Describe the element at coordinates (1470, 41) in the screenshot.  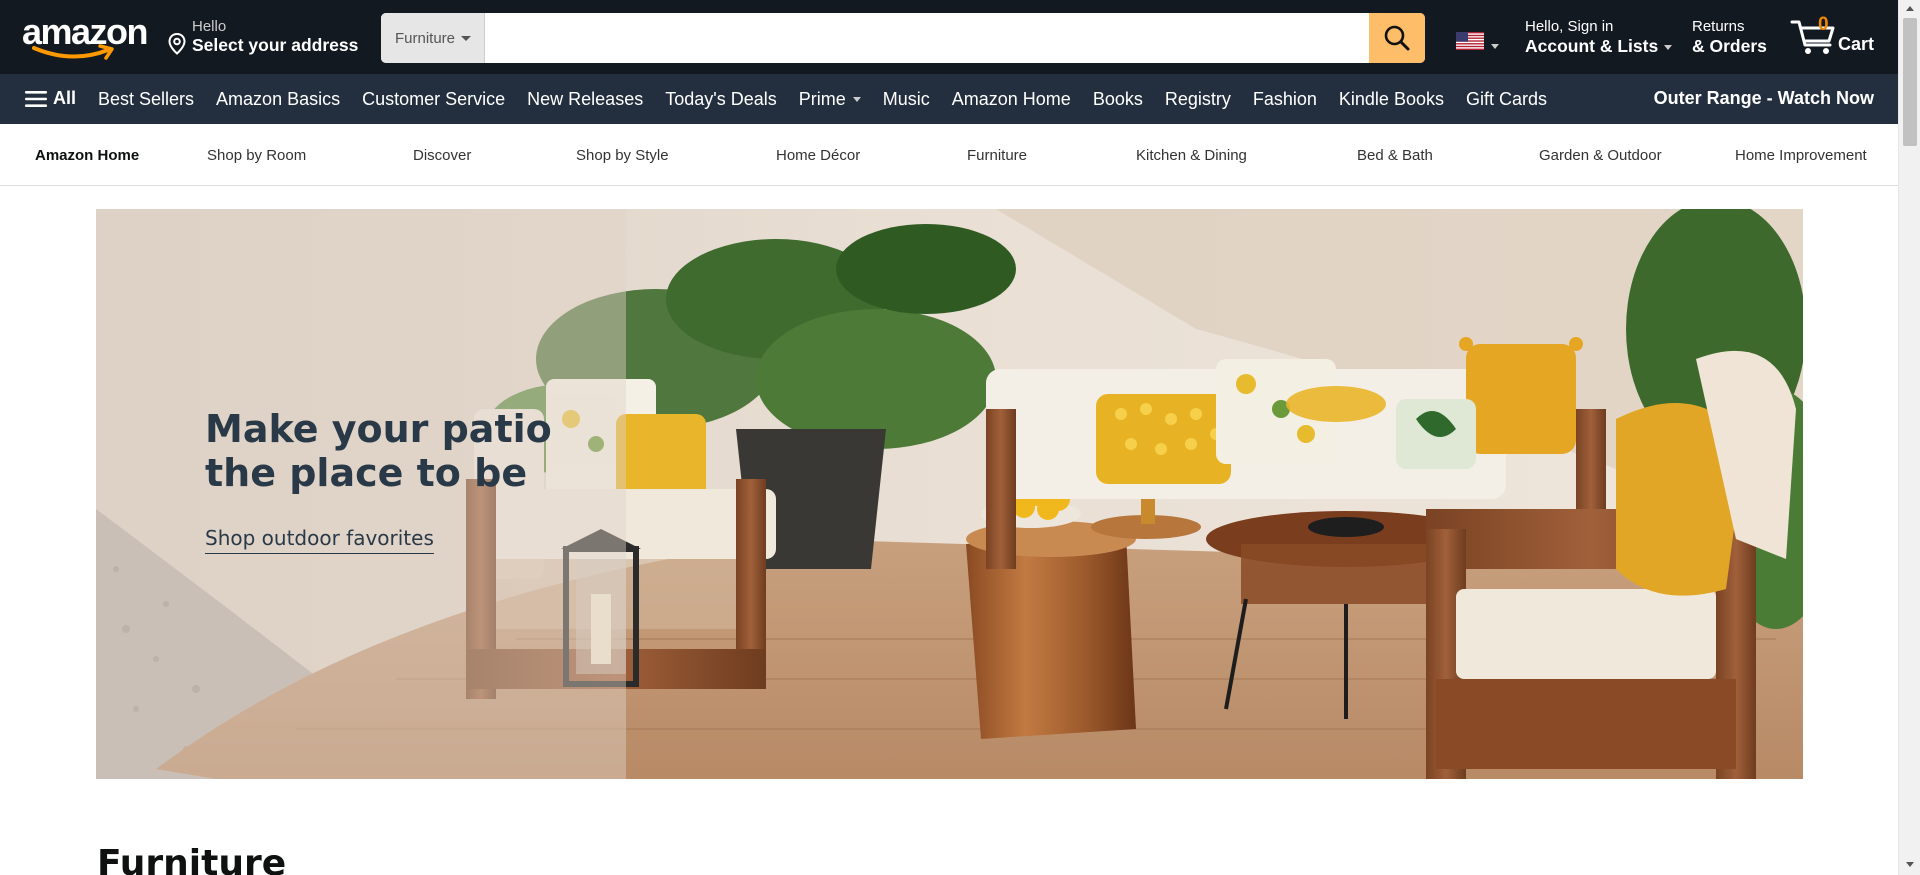
I see `us-flag-icon` at that location.